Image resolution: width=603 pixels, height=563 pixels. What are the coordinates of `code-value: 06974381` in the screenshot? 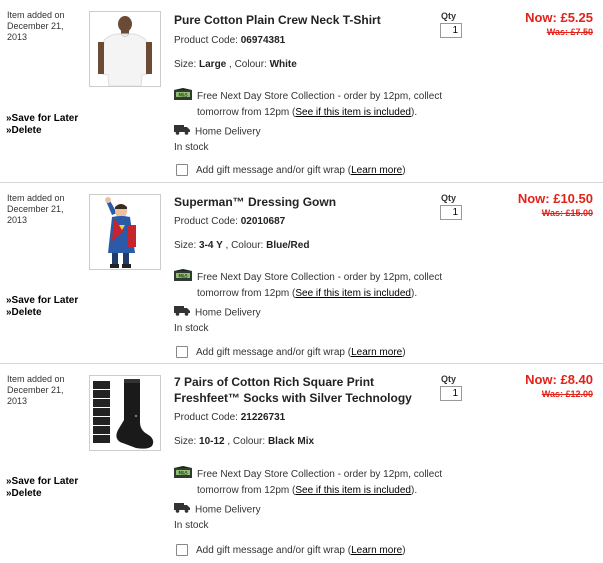 It's located at (263, 40).